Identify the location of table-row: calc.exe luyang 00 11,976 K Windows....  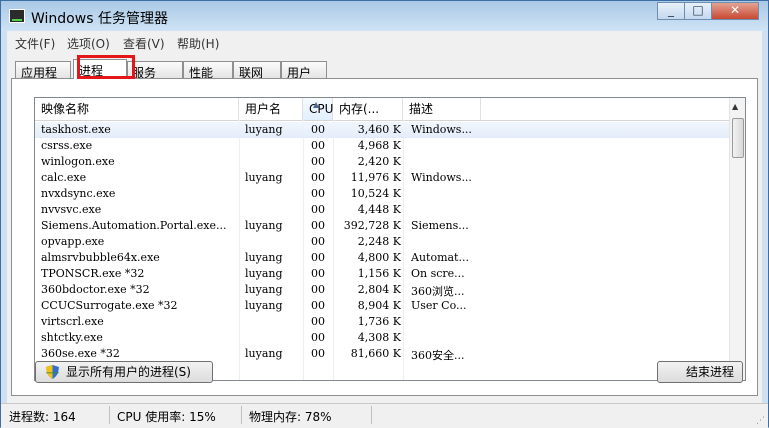
(382, 178).